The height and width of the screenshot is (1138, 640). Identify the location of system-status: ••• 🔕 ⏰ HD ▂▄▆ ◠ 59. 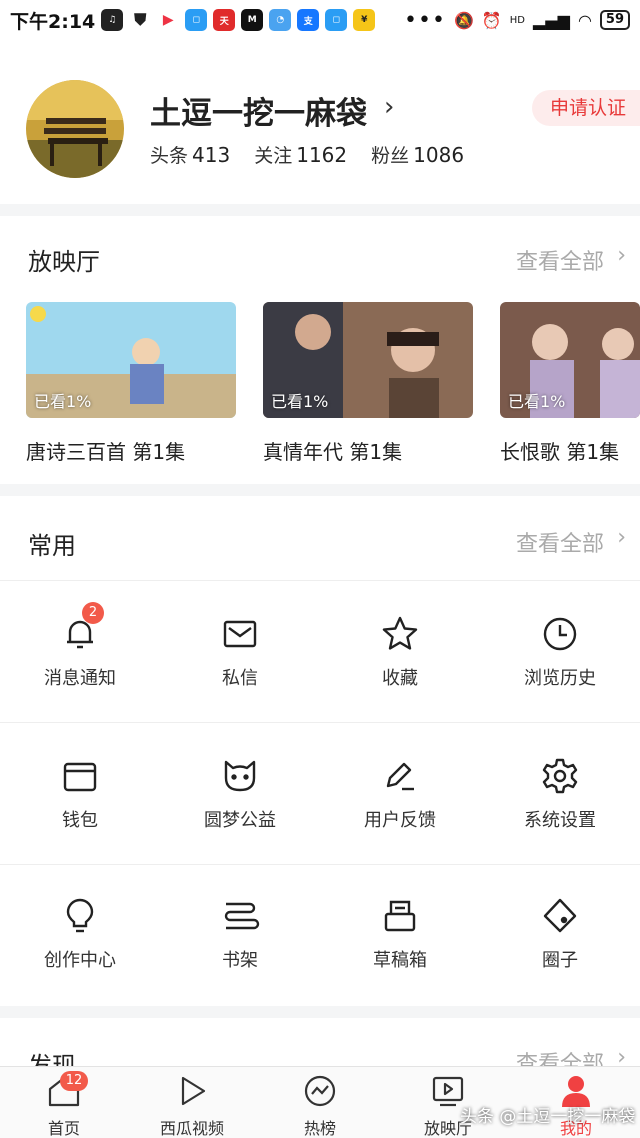
(517, 20).